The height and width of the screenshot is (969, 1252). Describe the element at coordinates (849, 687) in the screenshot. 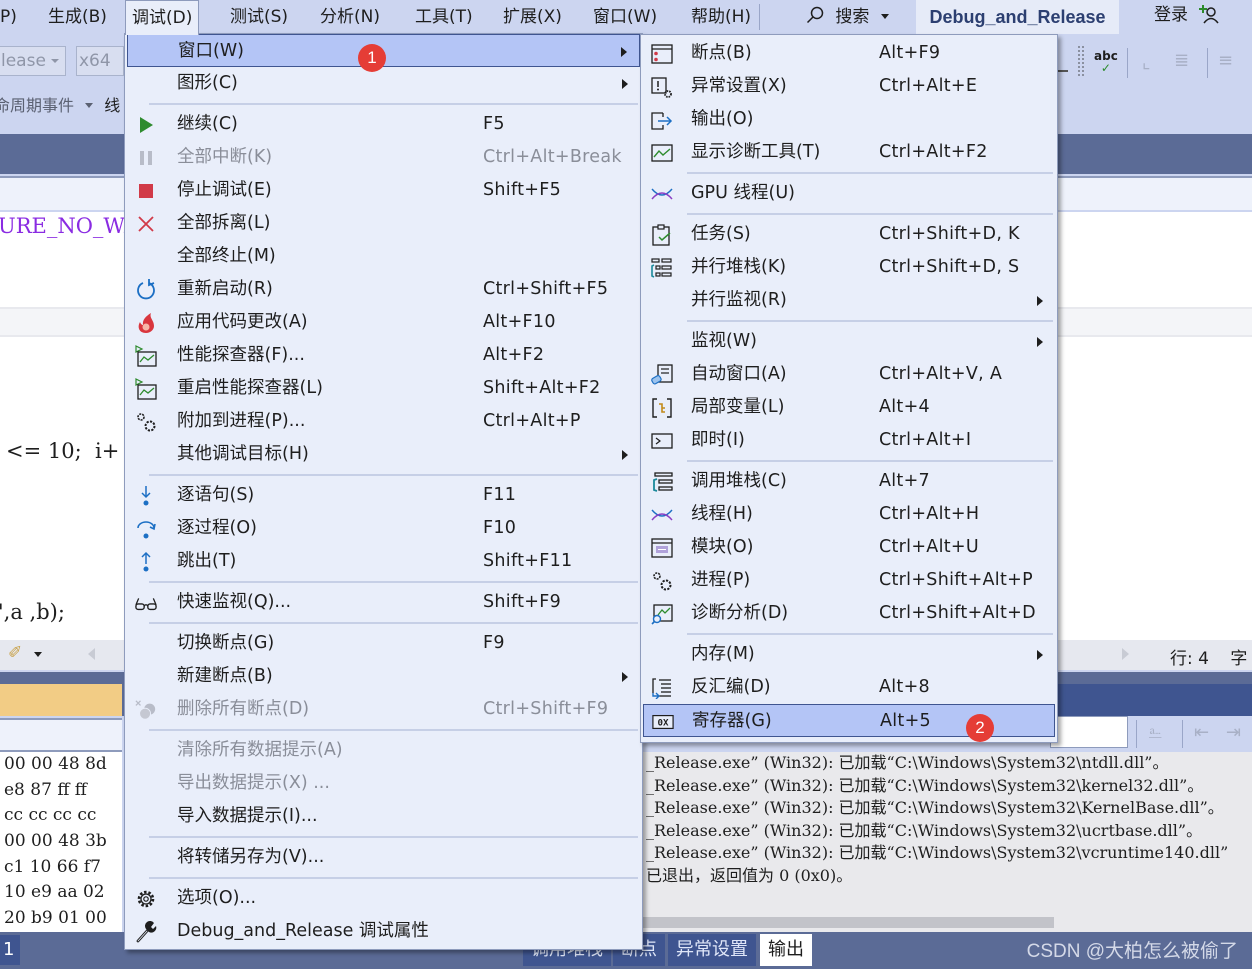

I see `menu-item-window_submenu-23: 反汇编(D) Alt+8` at that location.